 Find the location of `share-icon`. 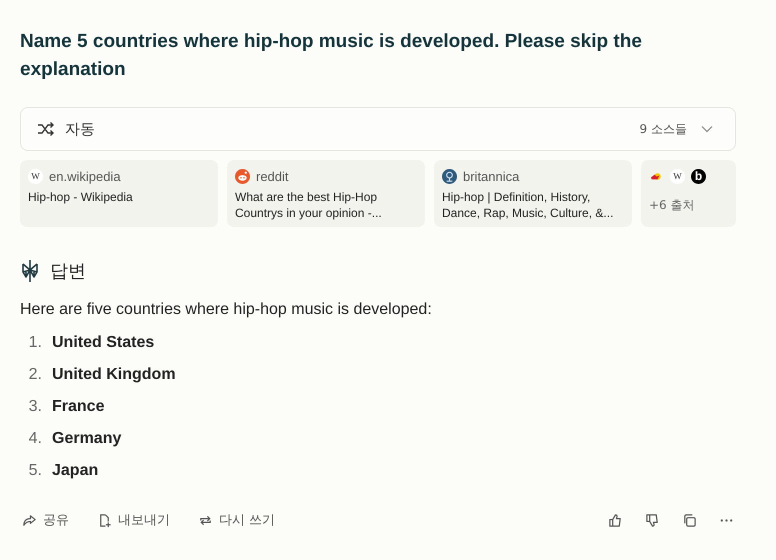

share-icon is located at coordinates (29, 520).